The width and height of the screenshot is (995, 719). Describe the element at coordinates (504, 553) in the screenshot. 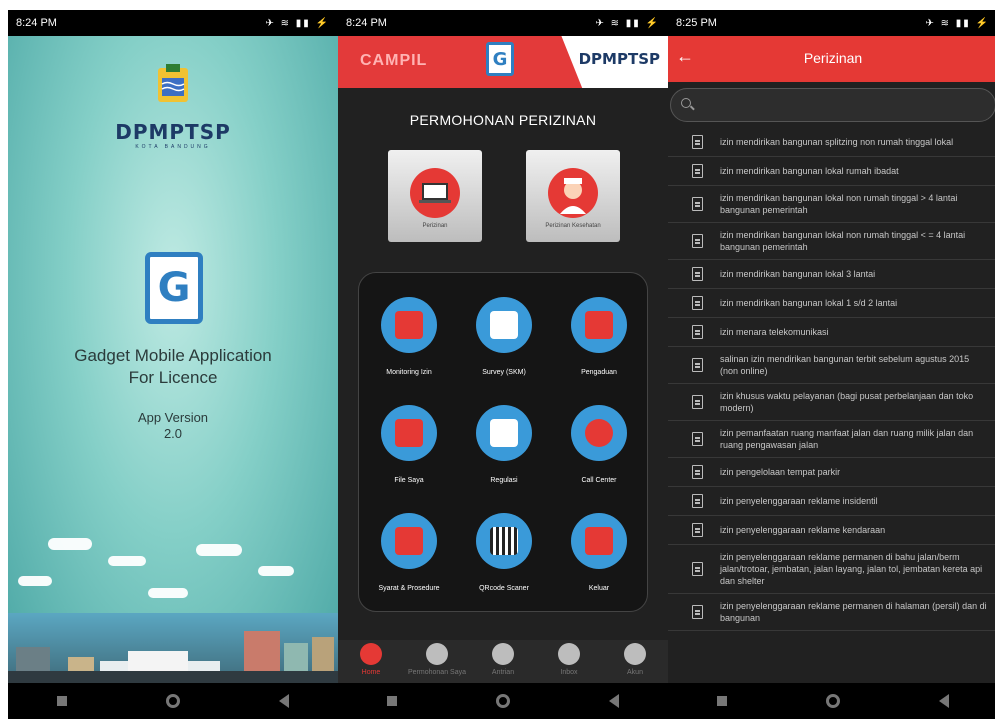

I see `menu-item-qrcode-scaner: QRcode Scaner` at that location.